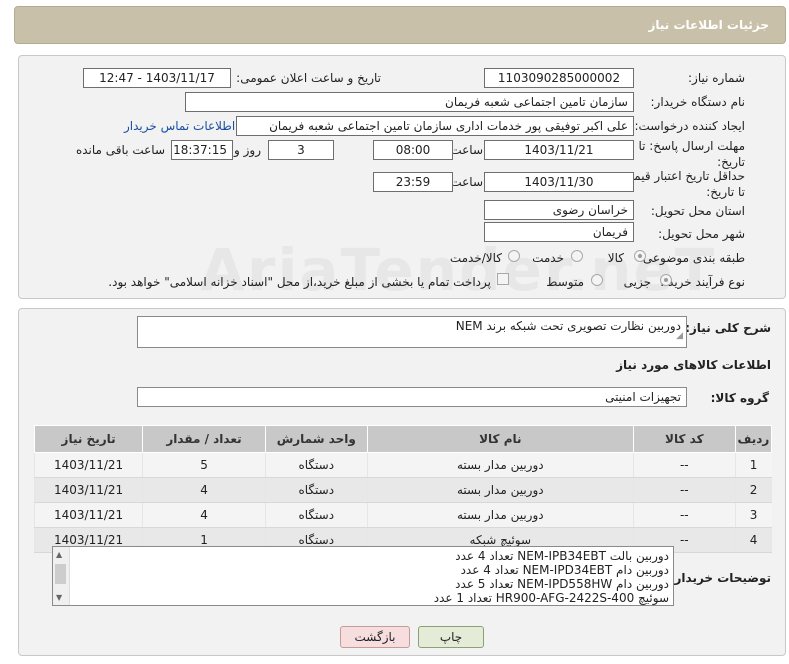 Image resolution: width=789 pixels, height=664 pixels. What do you see at coordinates (637, 282) in the screenshot?
I see `purchase-option-minor: جزیی` at bounding box center [637, 282].